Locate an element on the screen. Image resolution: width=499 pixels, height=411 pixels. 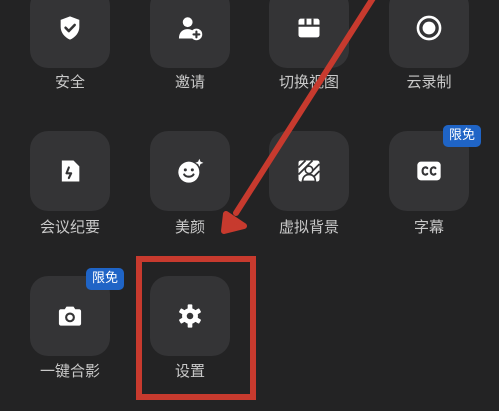
document-icon is located at coordinates (70, 171).